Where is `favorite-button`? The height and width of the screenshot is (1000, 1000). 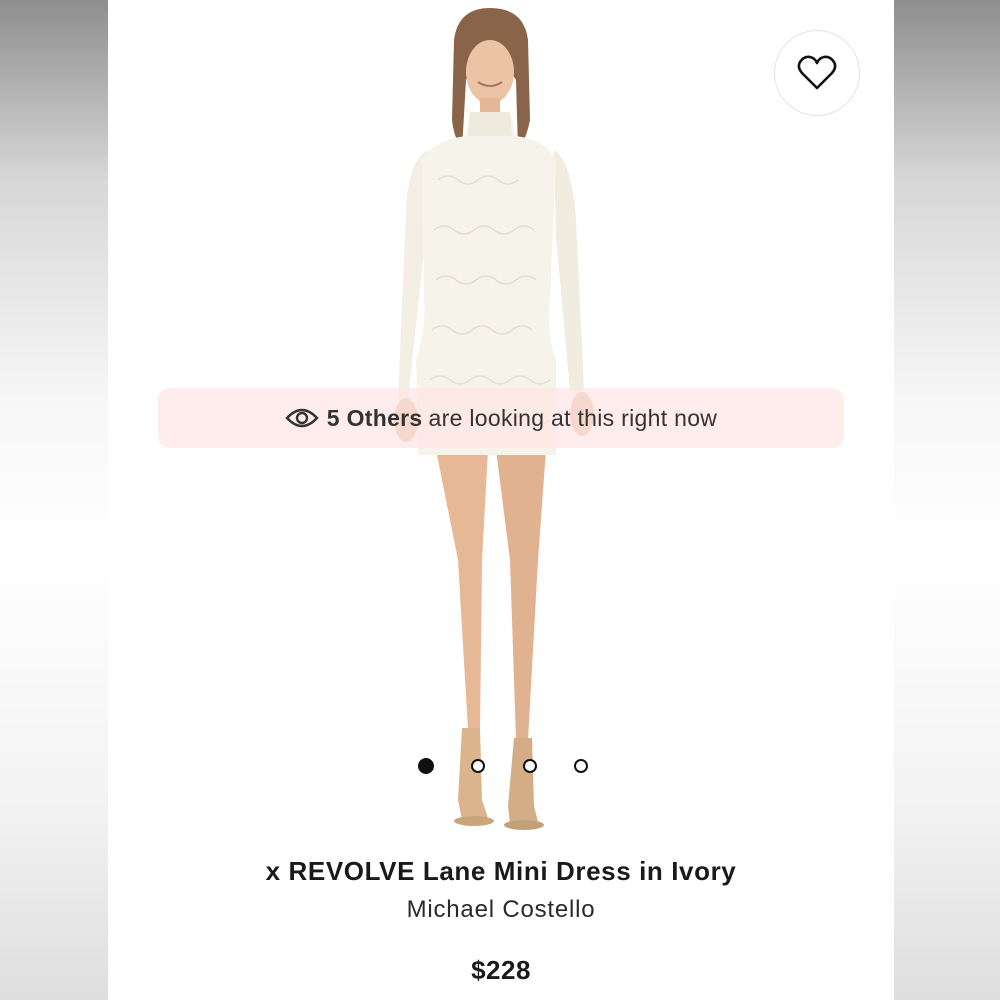 favorite-button is located at coordinates (817, 73).